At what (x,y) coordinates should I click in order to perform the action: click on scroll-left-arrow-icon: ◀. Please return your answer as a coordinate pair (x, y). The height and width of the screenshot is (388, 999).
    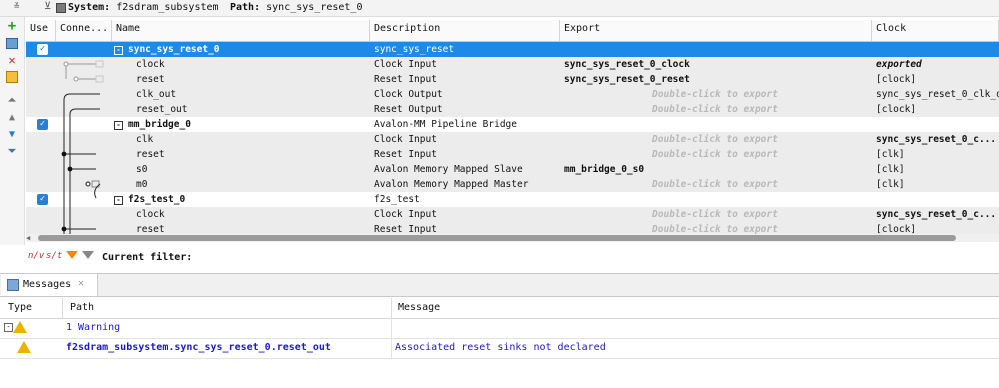
    Looking at the image, I should click on (31, 238).